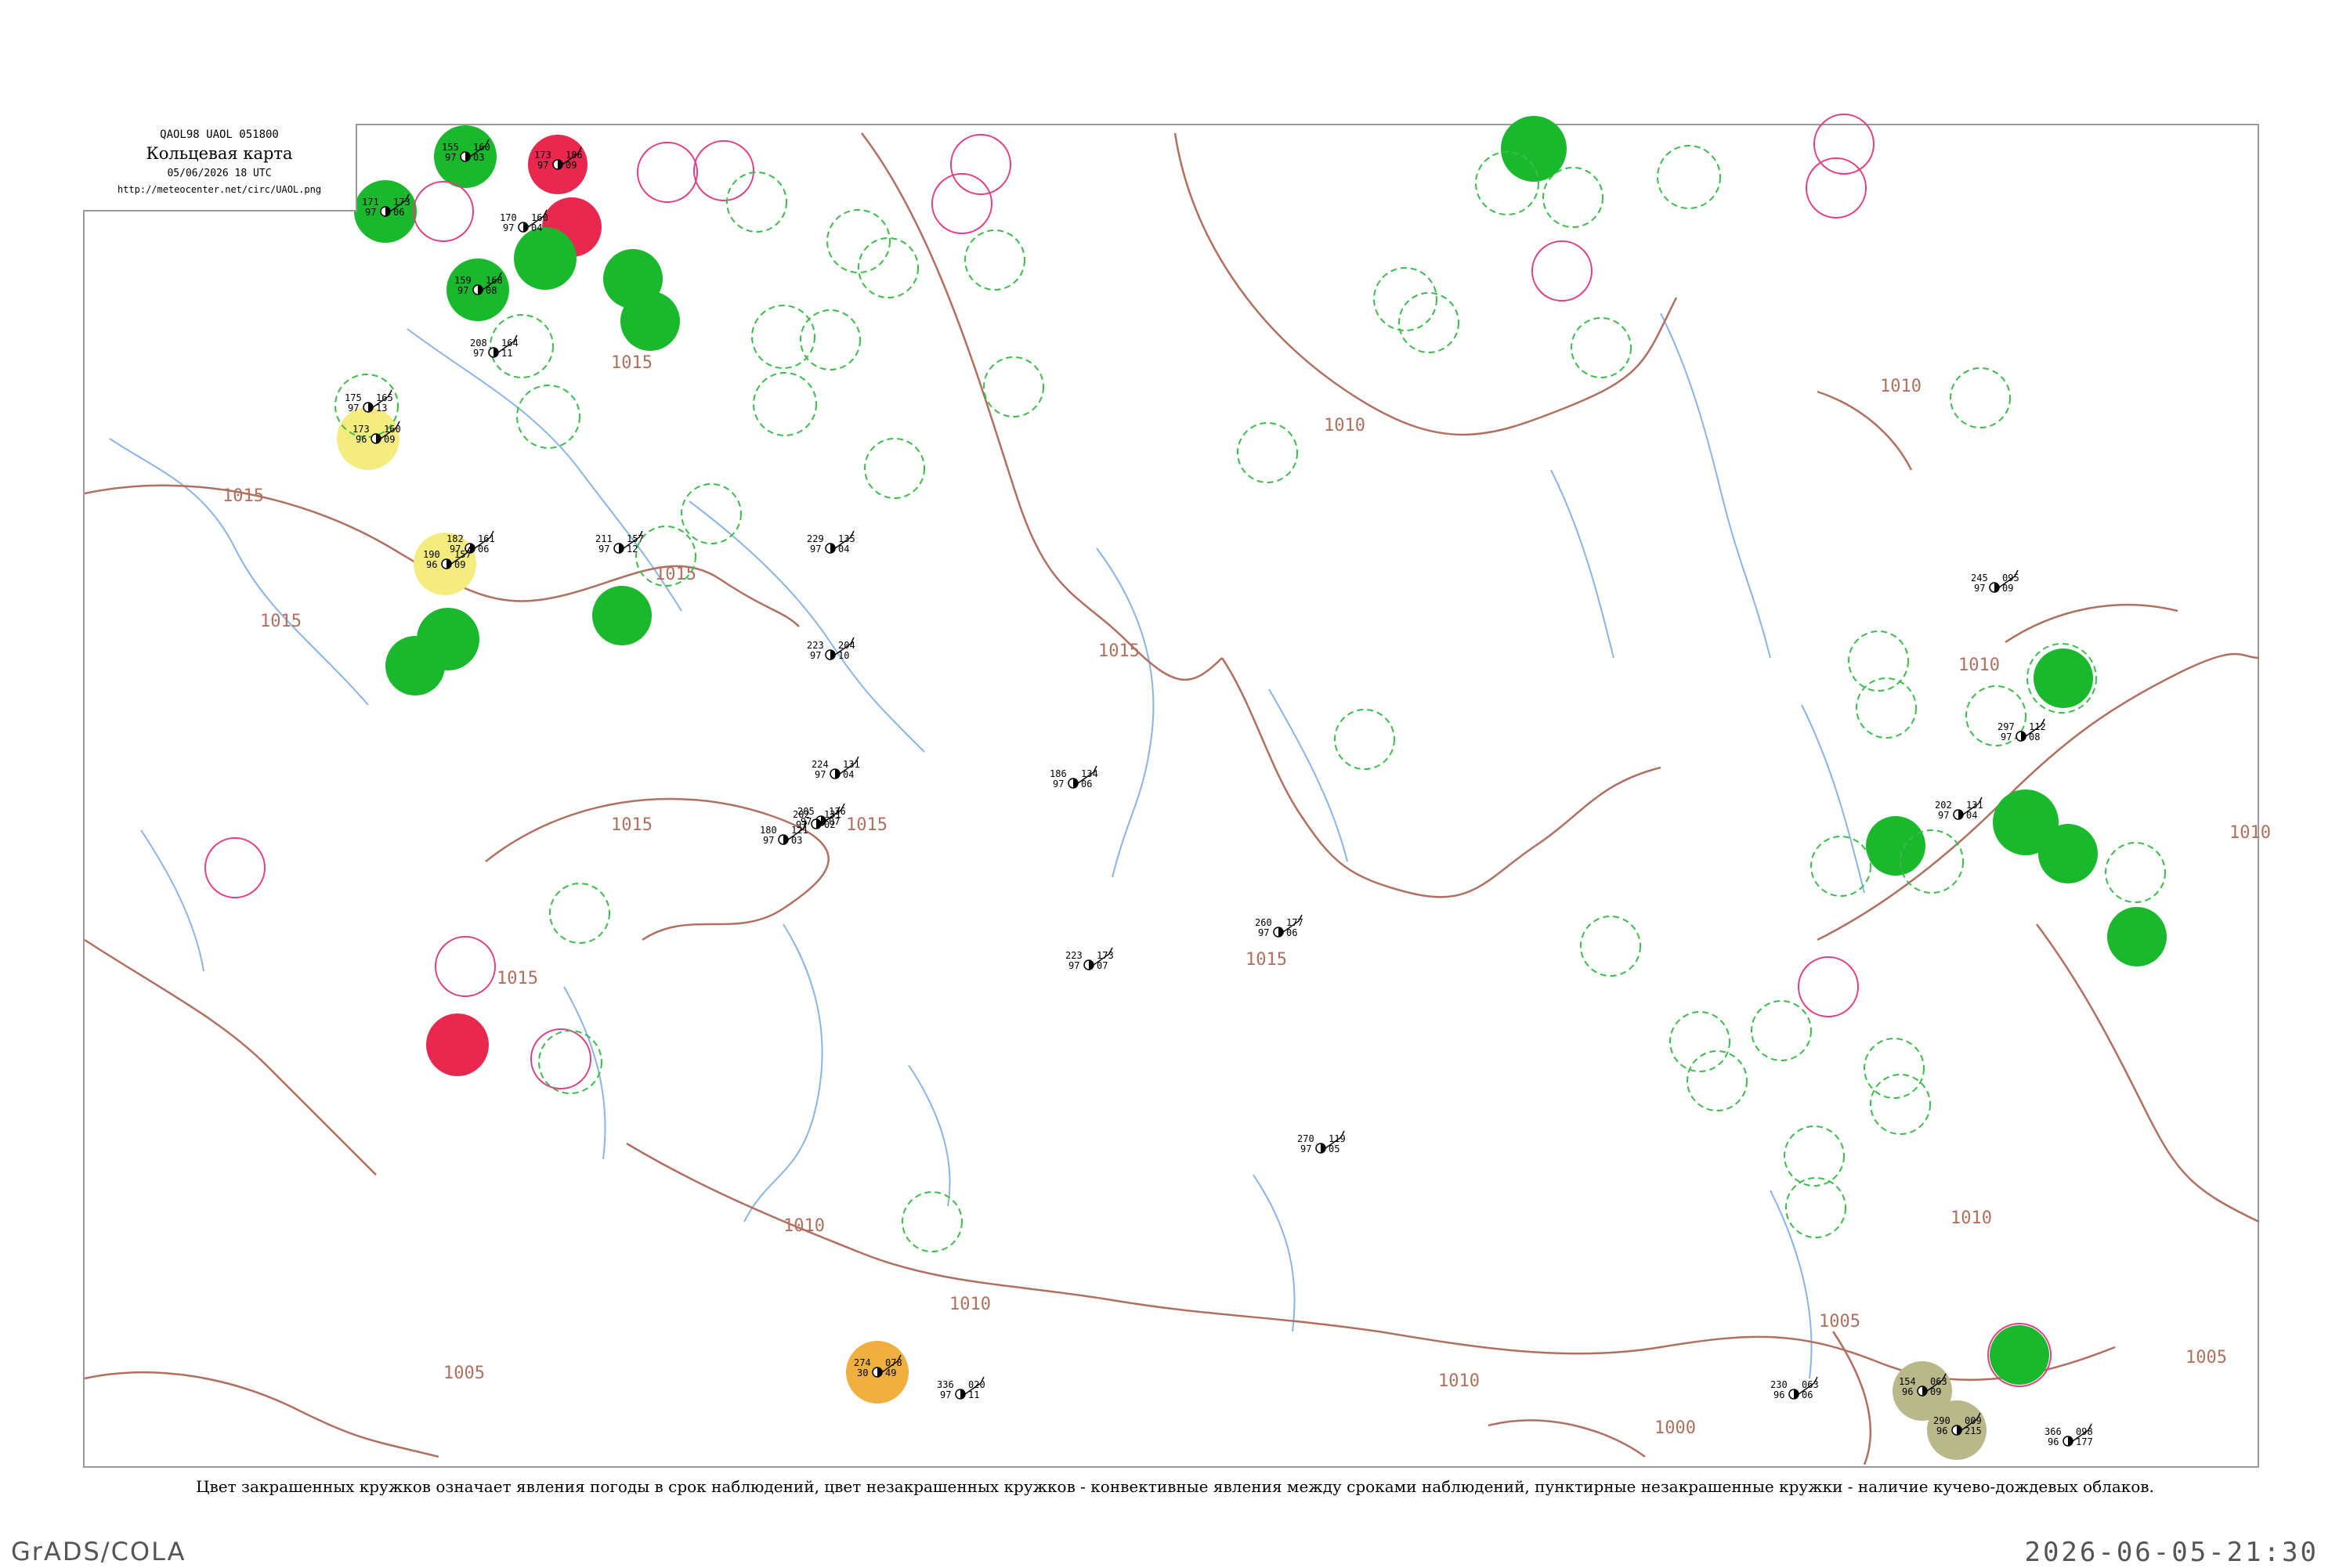 Image resolution: width=2350 pixels, height=1568 pixels. Describe the element at coordinates (220, 153) in the screenshot. I see `page-title: Кольцевая карта` at that location.